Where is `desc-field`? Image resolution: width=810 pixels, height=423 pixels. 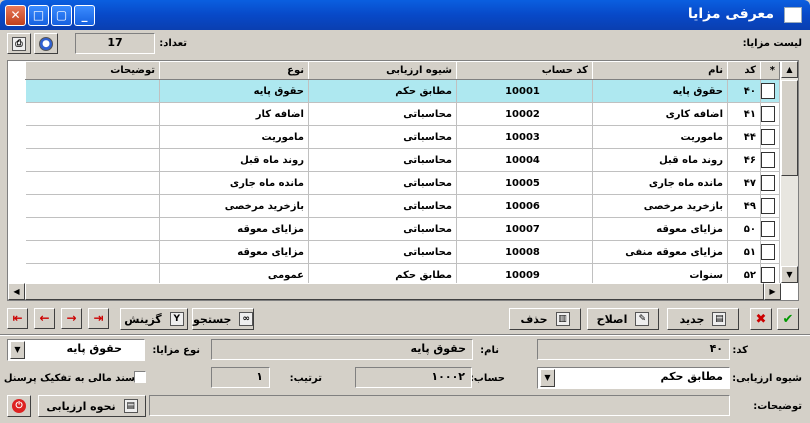
desc-field is located at coordinates (439, 405).